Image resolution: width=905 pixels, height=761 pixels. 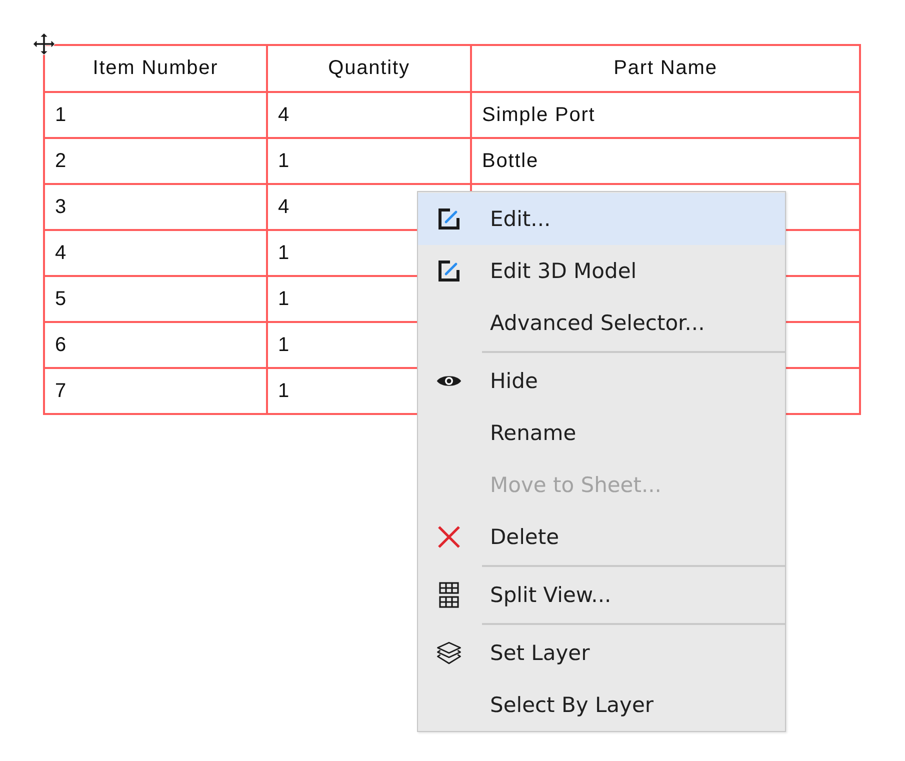 What do you see at coordinates (155, 68) in the screenshot?
I see `column-header: Item Number` at bounding box center [155, 68].